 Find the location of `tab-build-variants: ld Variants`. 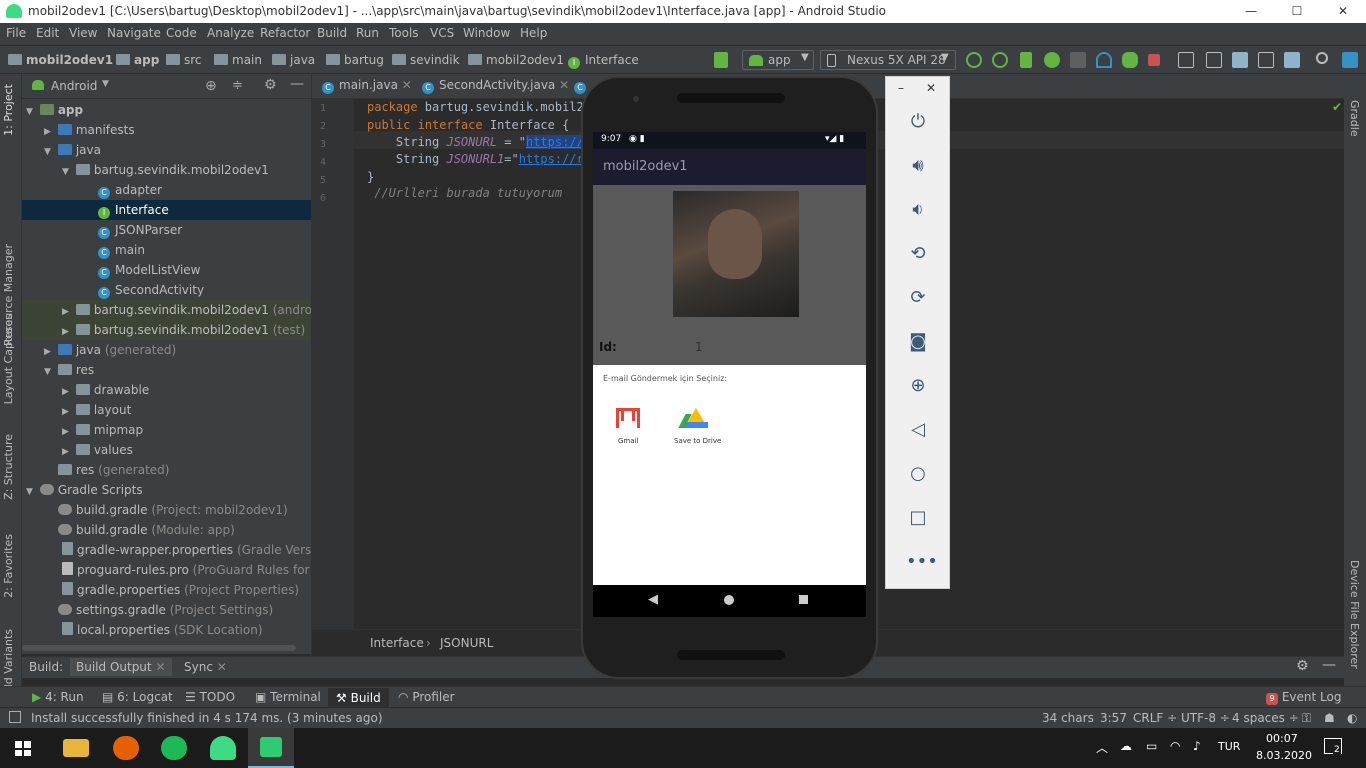

tab-build-variants: ld Variants is located at coordinates (8, 658).